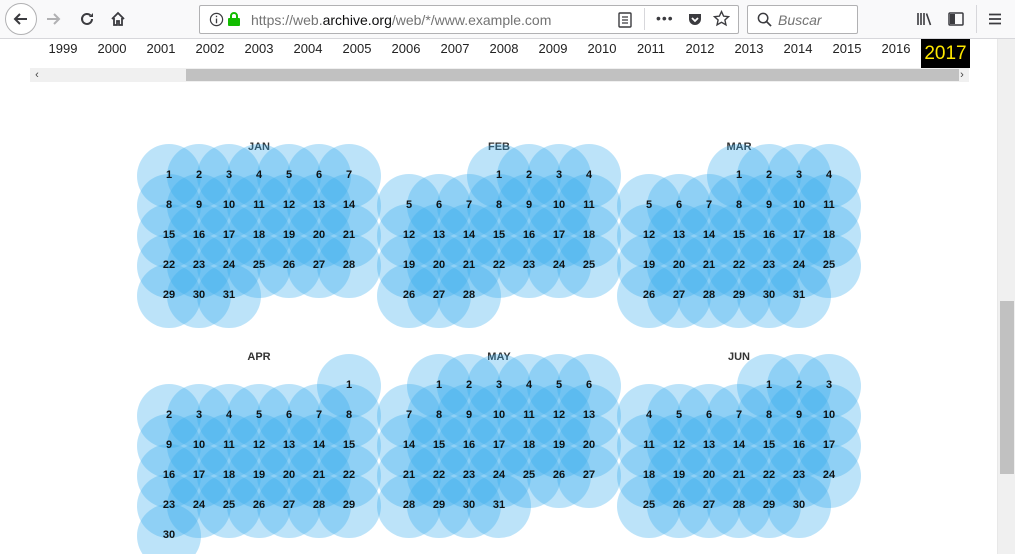  I want to click on reload-button, so click(87, 19).